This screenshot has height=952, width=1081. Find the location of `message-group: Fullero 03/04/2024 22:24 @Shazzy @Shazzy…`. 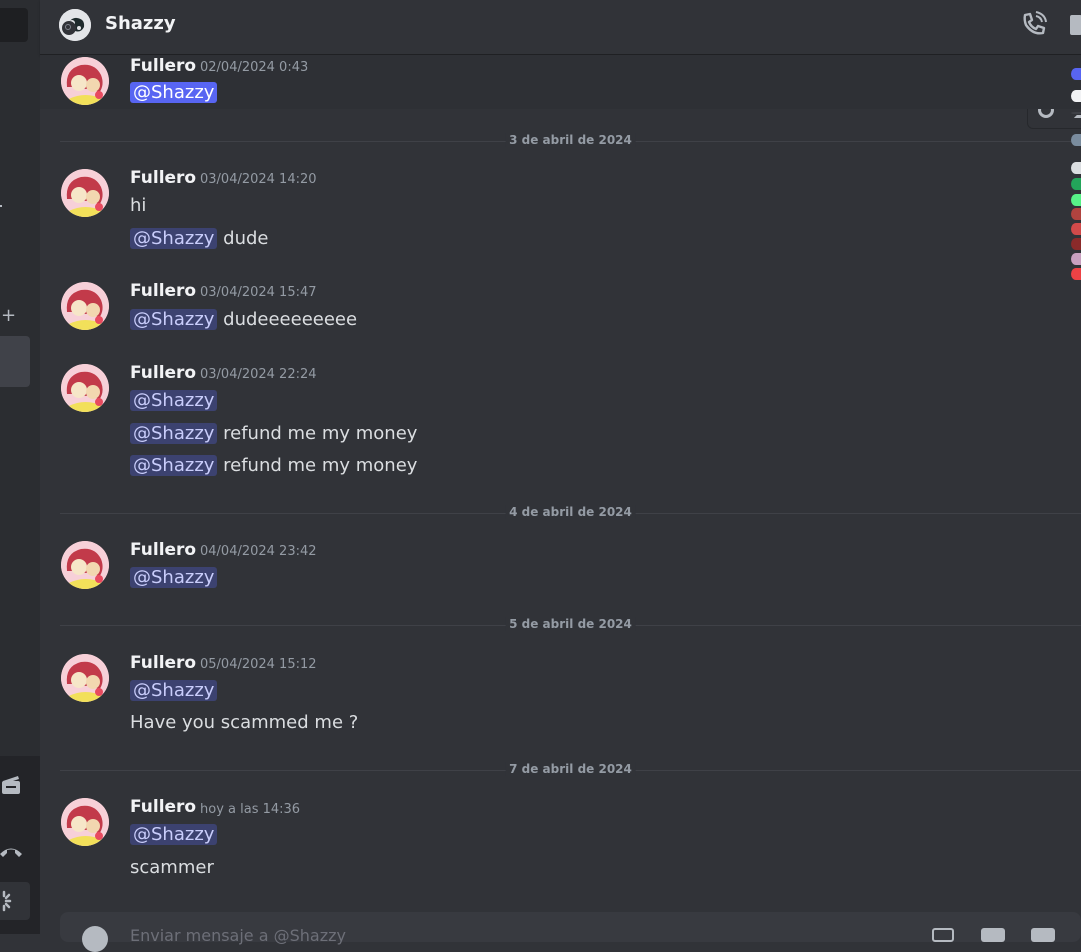

message-group: Fullero 03/04/2024 22:24 @Shazzy @Shazzy… is located at coordinates (560, 423).